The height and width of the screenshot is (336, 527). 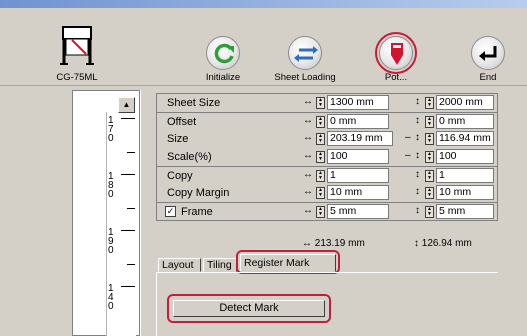 I want to click on detect-mark-button: Detect Mark, so click(x=249, y=308).